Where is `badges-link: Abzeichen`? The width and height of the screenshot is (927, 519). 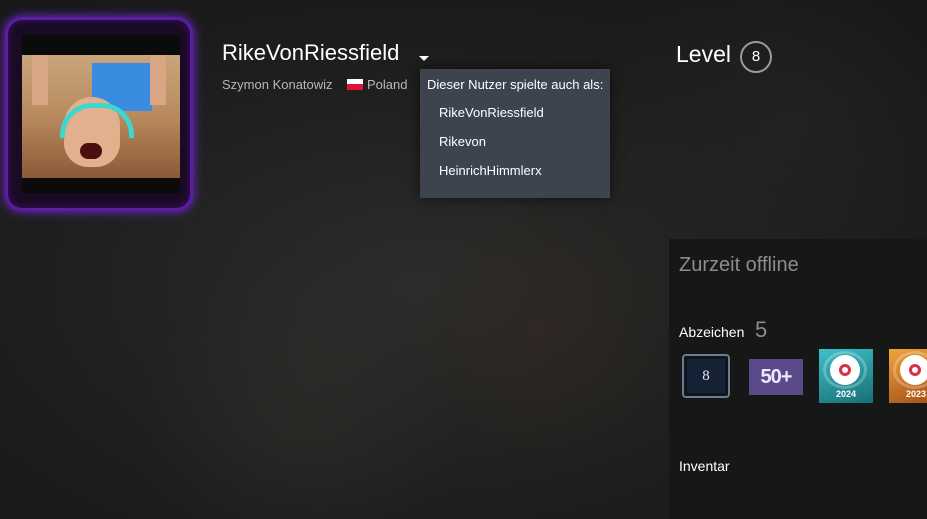 badges-link: Abzeichen is located at coordinates (711, 332).